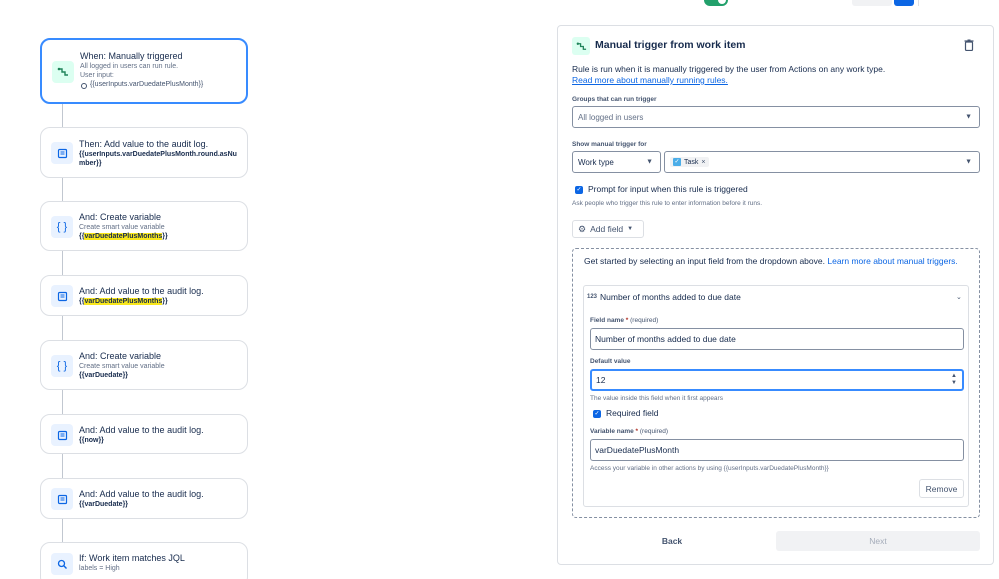  I want to click on trash-icon, so click(970, 46).